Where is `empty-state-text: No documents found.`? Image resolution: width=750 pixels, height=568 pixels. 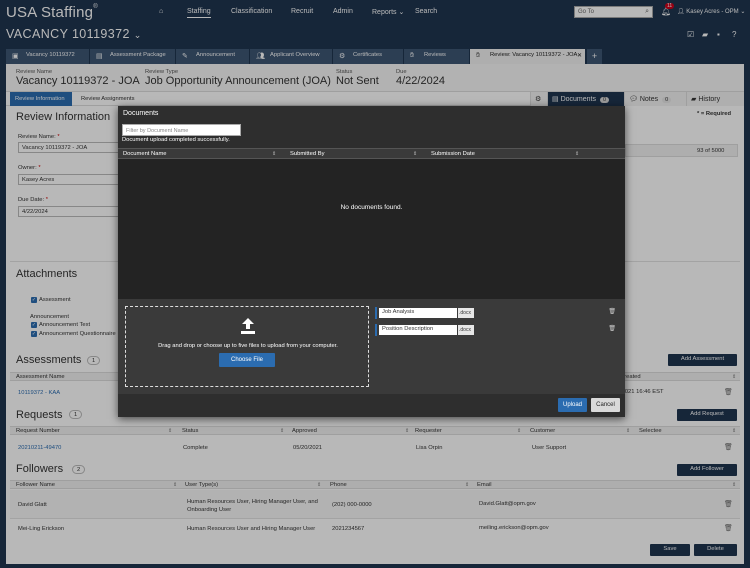
empty-state-text: No documents found. is located at coordinates (371, 207).